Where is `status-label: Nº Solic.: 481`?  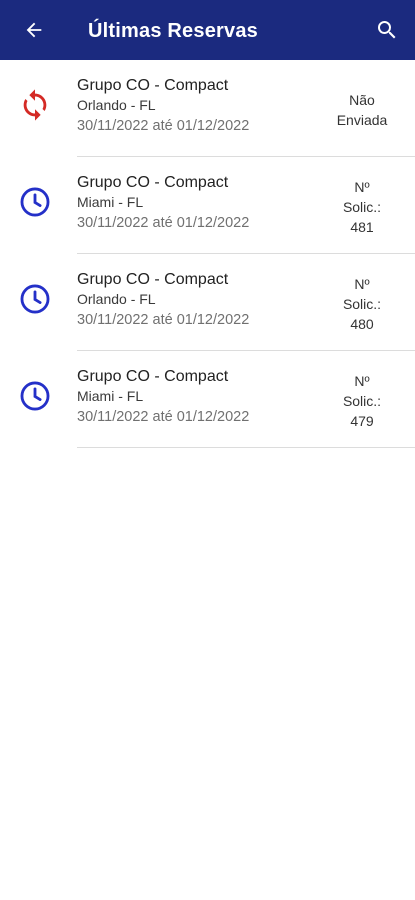
status-label: Nº Solic.: 481 is located at coordinates (362, 207).